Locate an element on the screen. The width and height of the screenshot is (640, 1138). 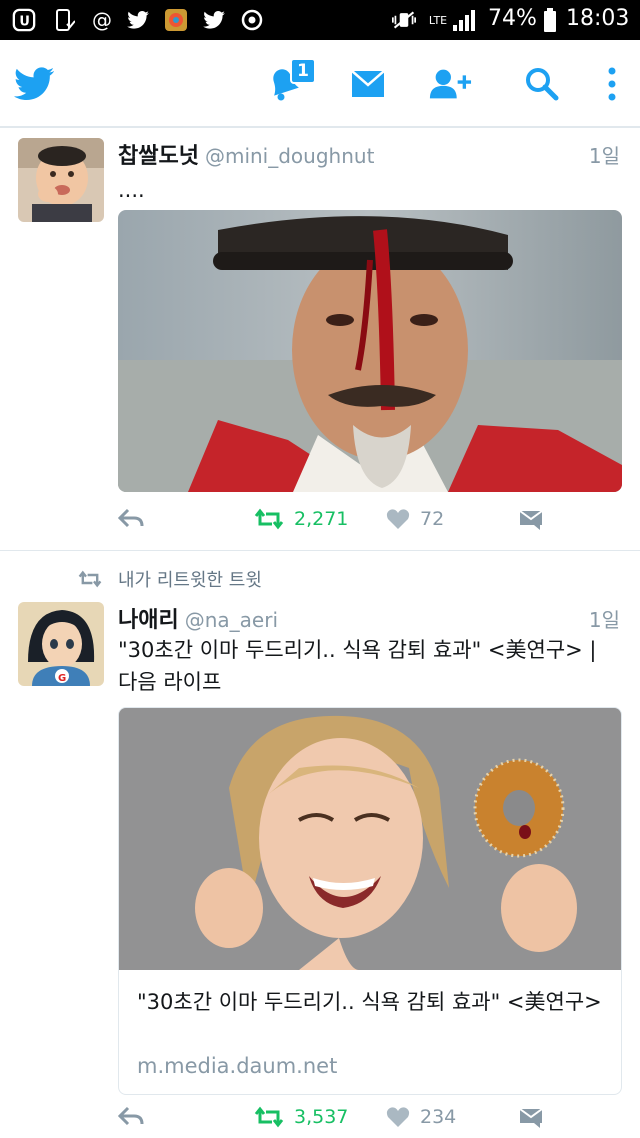
svg-text: U is located at coordinates (24, 22).